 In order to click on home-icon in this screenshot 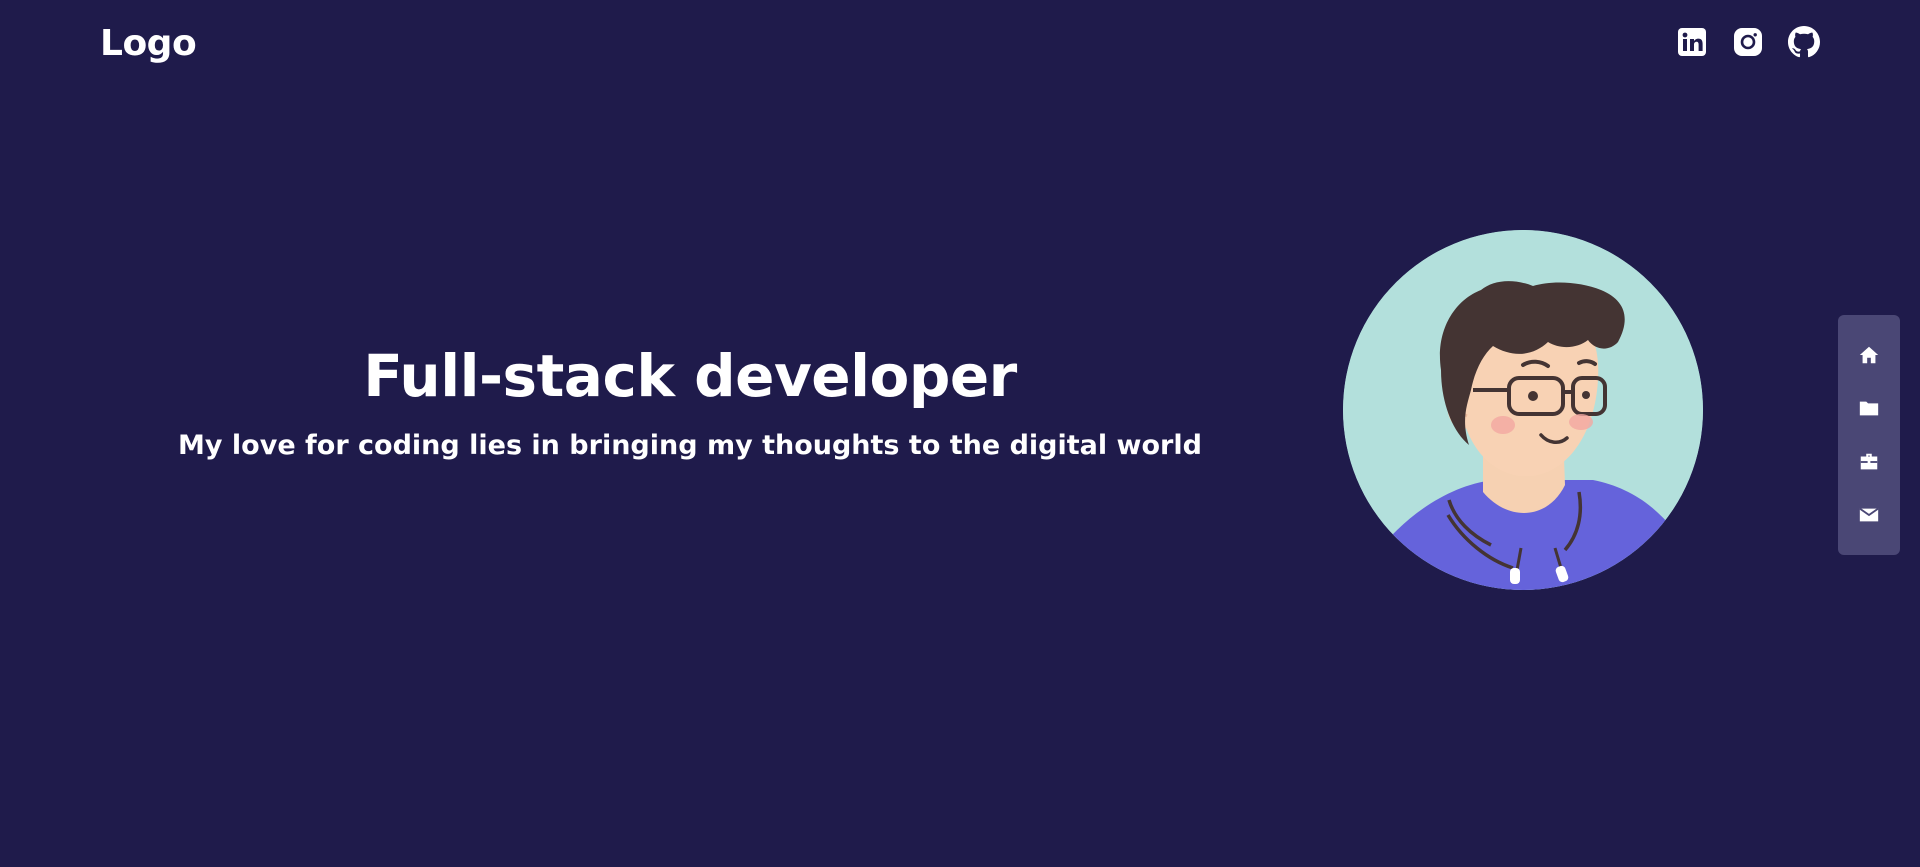, I will do `click(1869, 354)`.